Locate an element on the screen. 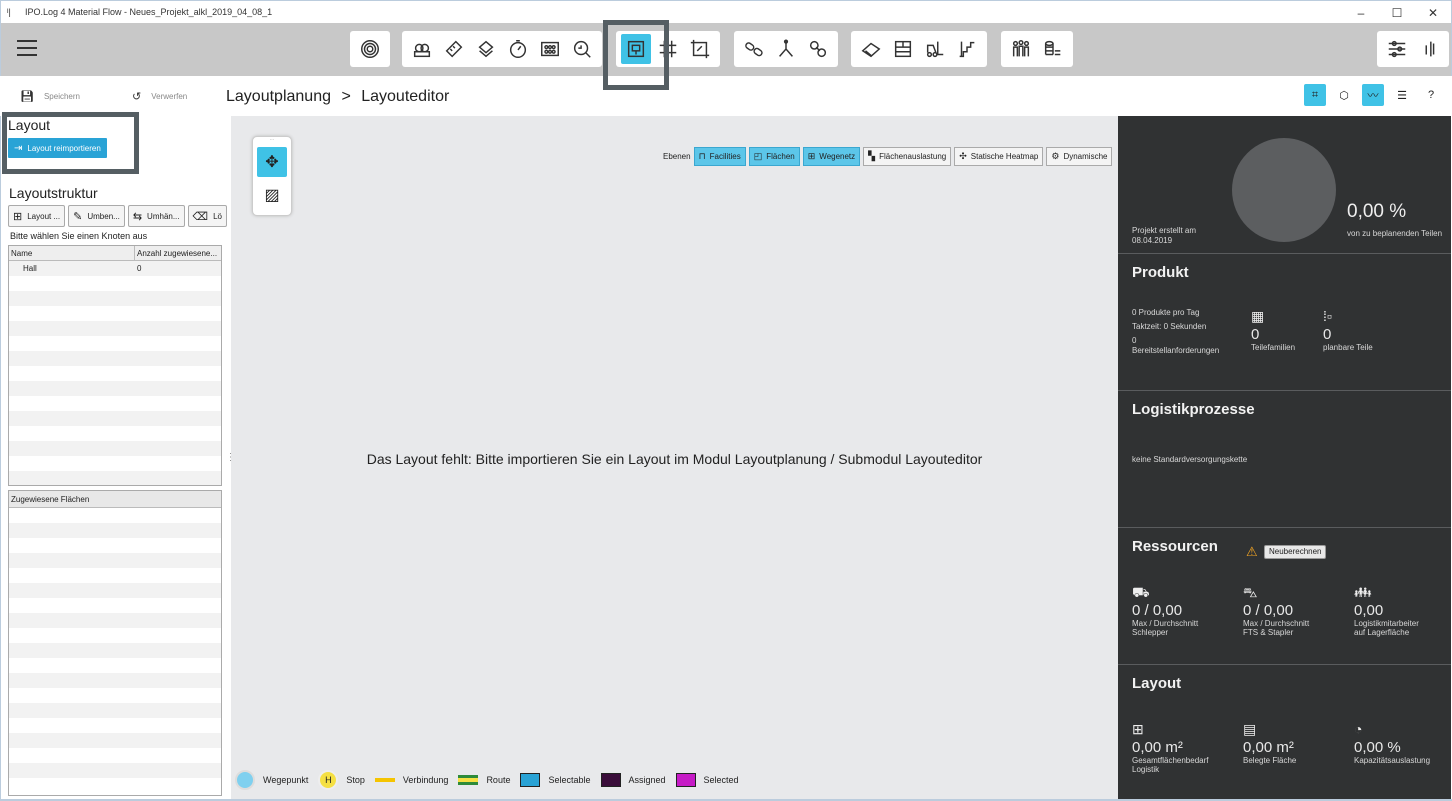  window-controls: – ☐ ✕ is located at coordinates (1397, 12).